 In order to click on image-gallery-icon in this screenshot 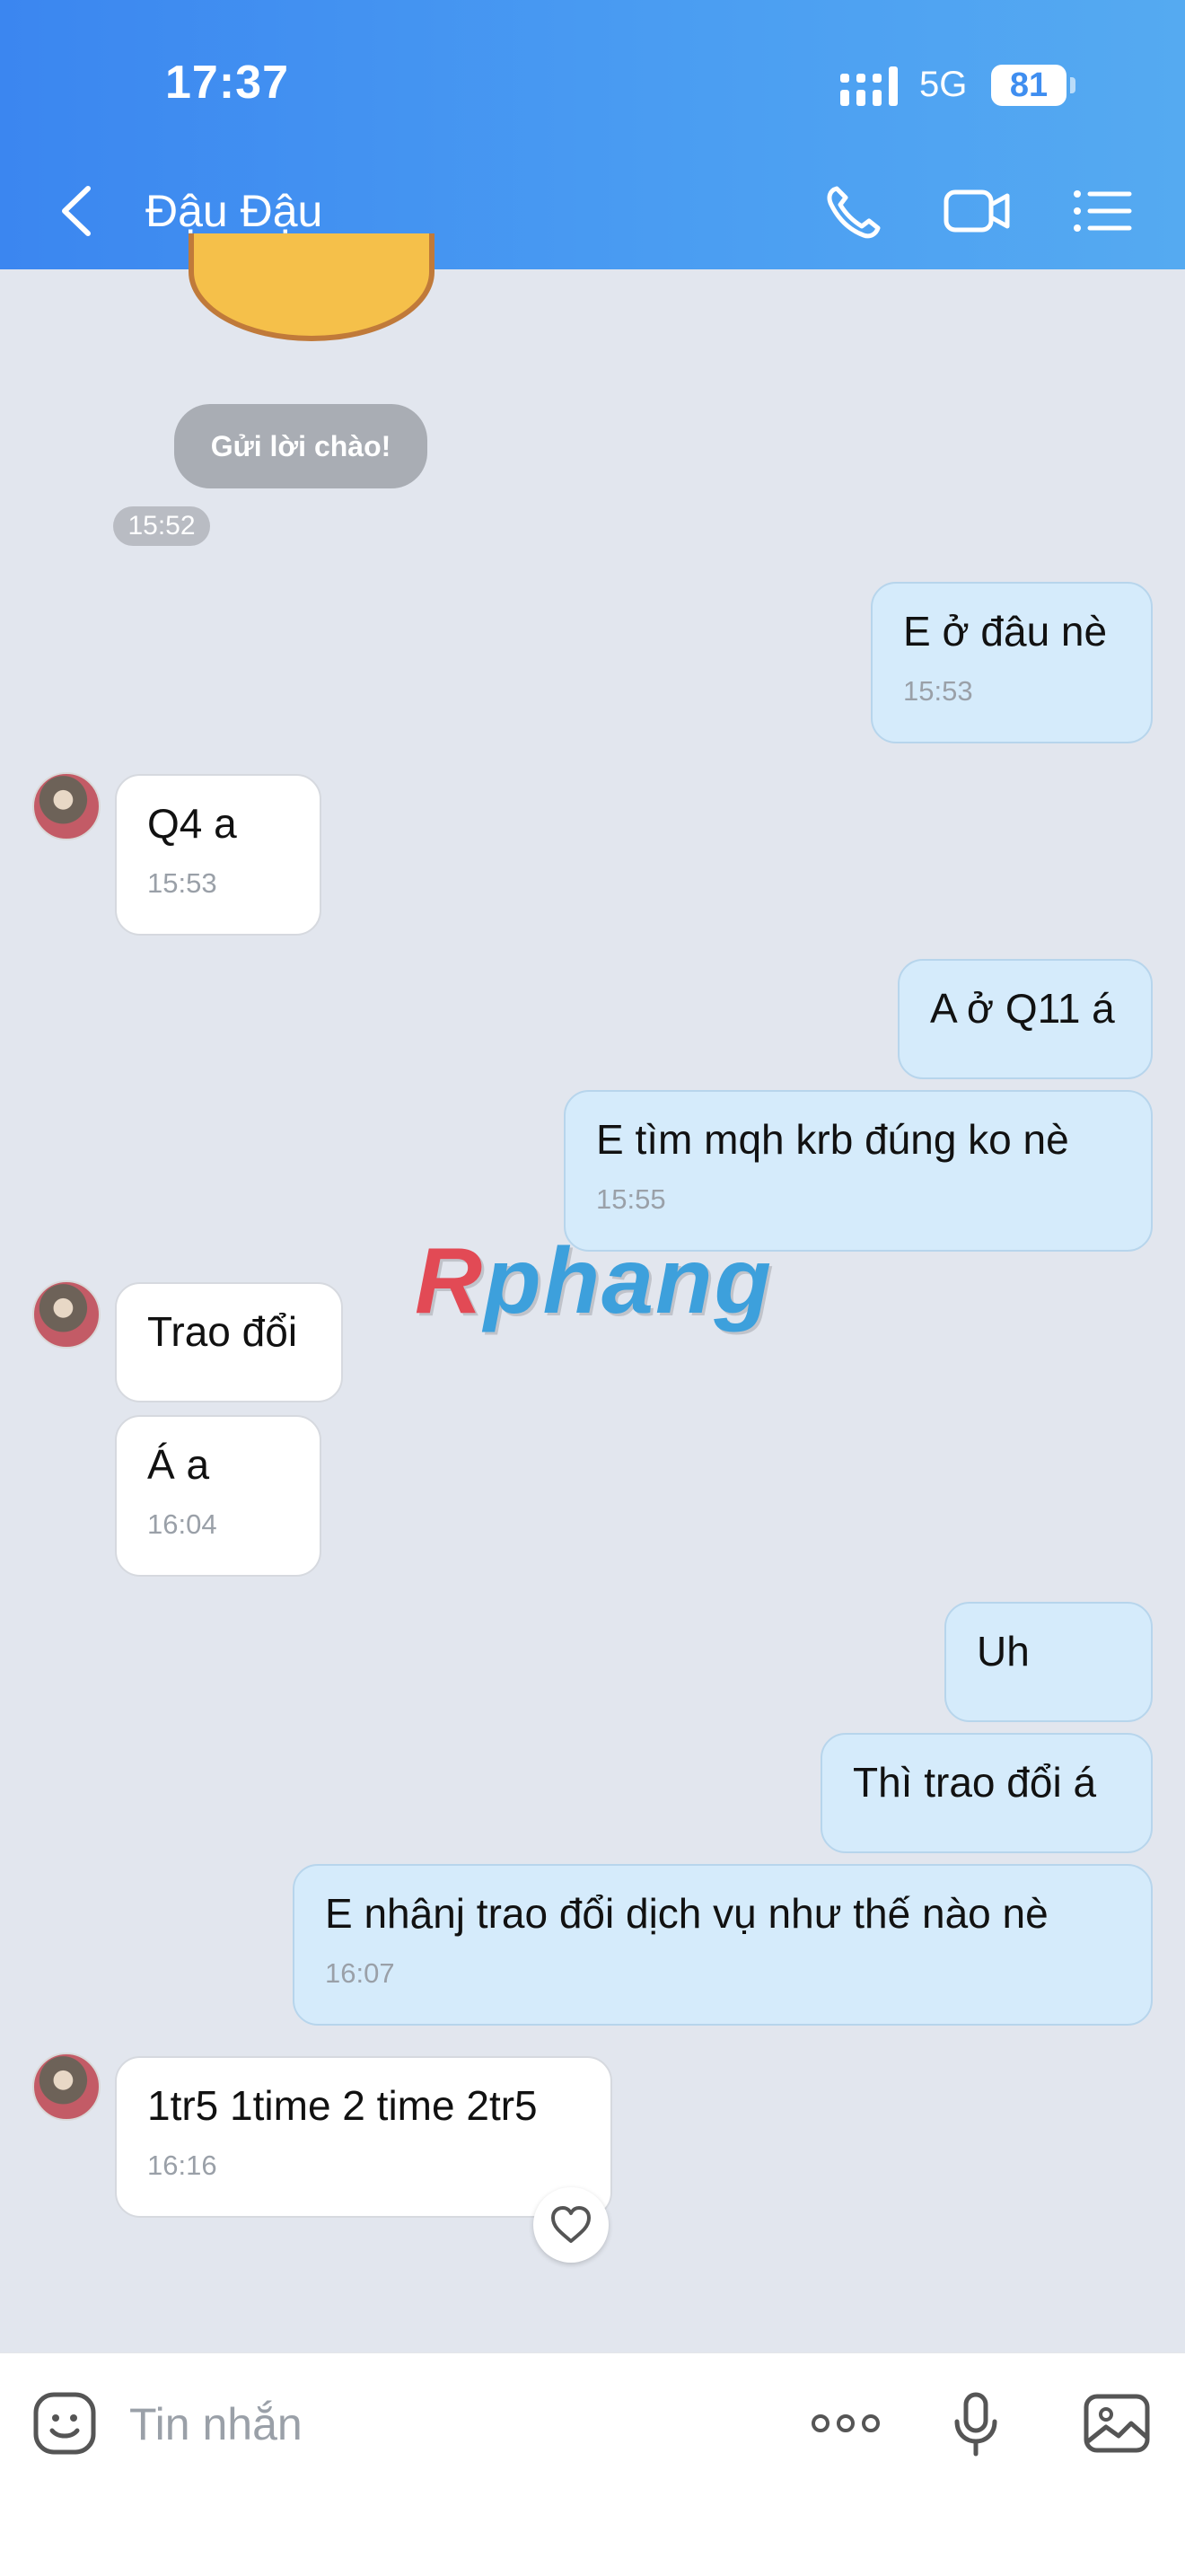, I will do `click(1117, 2423)`.